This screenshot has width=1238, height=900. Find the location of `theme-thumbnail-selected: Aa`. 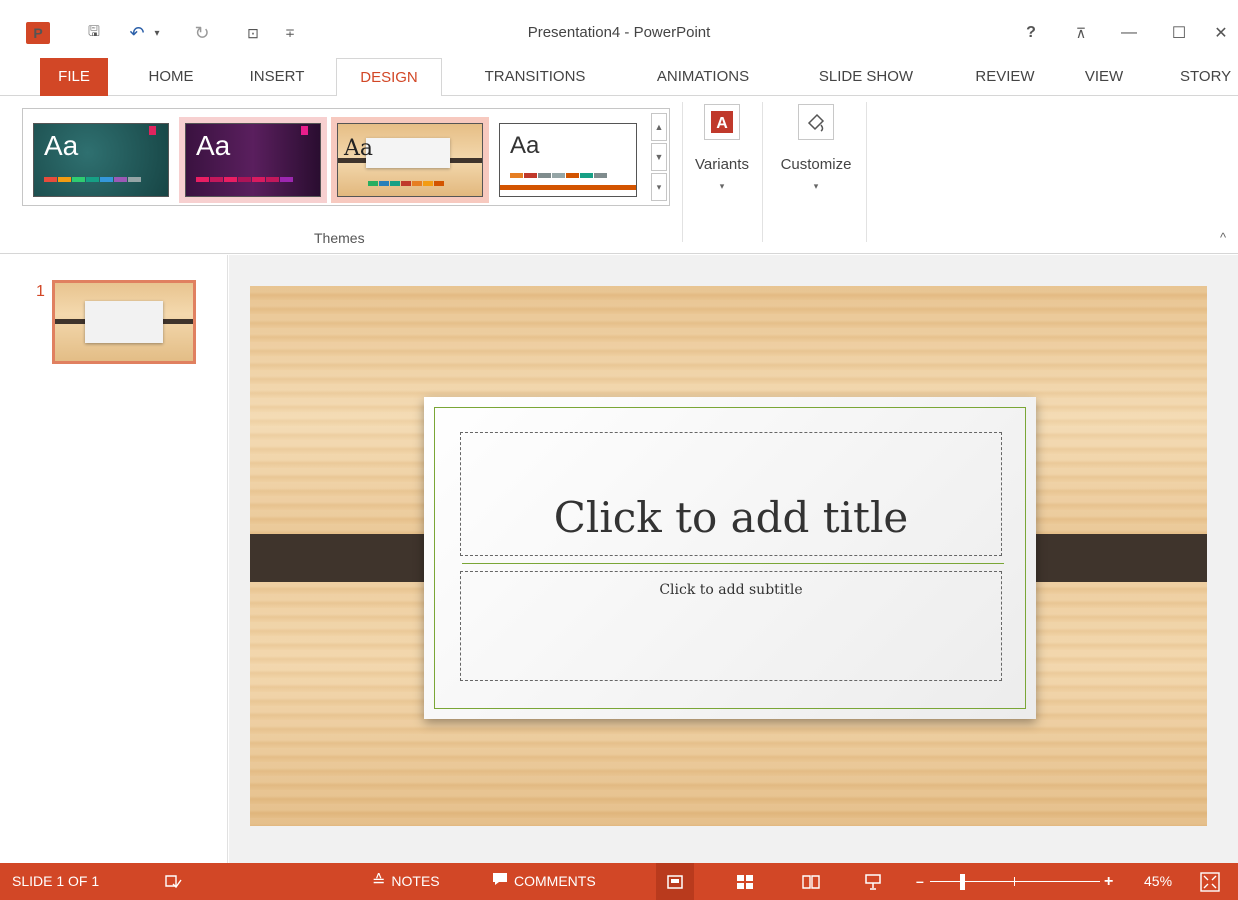

theme-thumbnail-selected: Aa is located at coordinates (410, 160).